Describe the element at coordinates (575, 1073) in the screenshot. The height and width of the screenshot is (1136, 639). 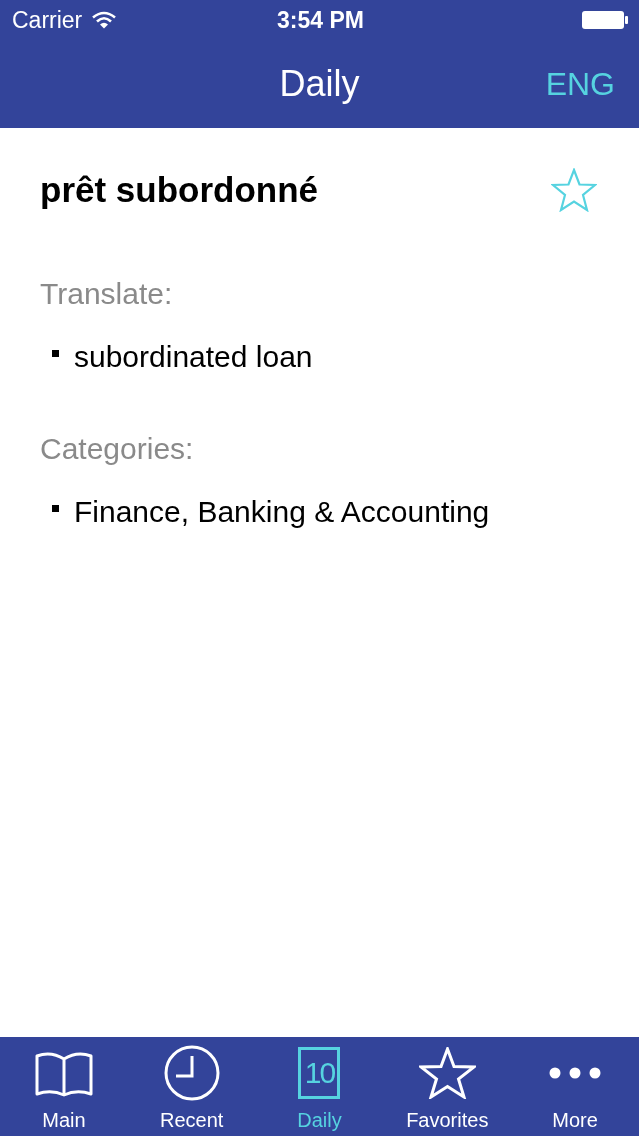
I see `more-icon` at that location.